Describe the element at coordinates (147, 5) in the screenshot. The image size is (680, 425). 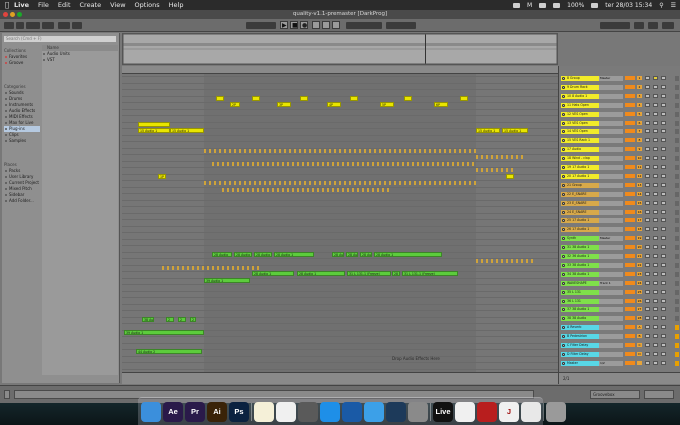
I see `menu-options: Options` at that location.